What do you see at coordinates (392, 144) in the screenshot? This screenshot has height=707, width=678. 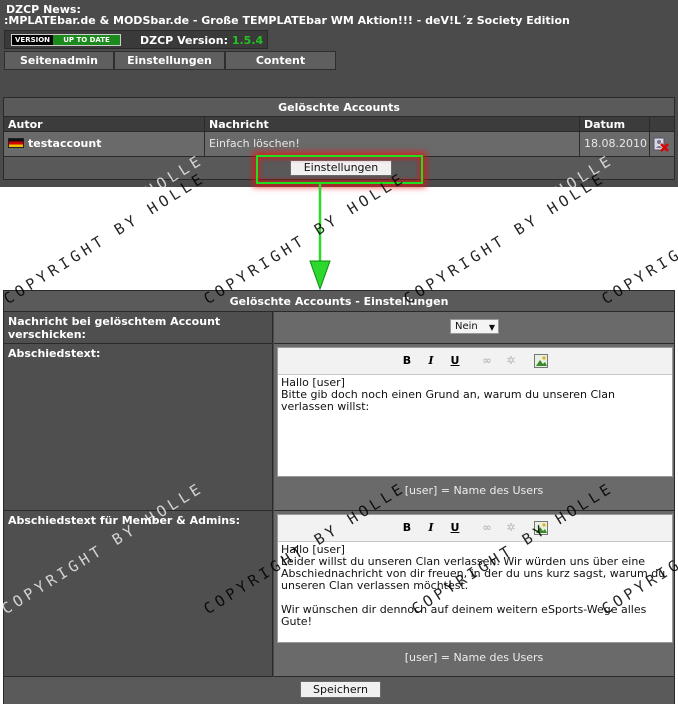 I see `row-nachricht: Einfach löschen!` at bounding box center [392, 144].